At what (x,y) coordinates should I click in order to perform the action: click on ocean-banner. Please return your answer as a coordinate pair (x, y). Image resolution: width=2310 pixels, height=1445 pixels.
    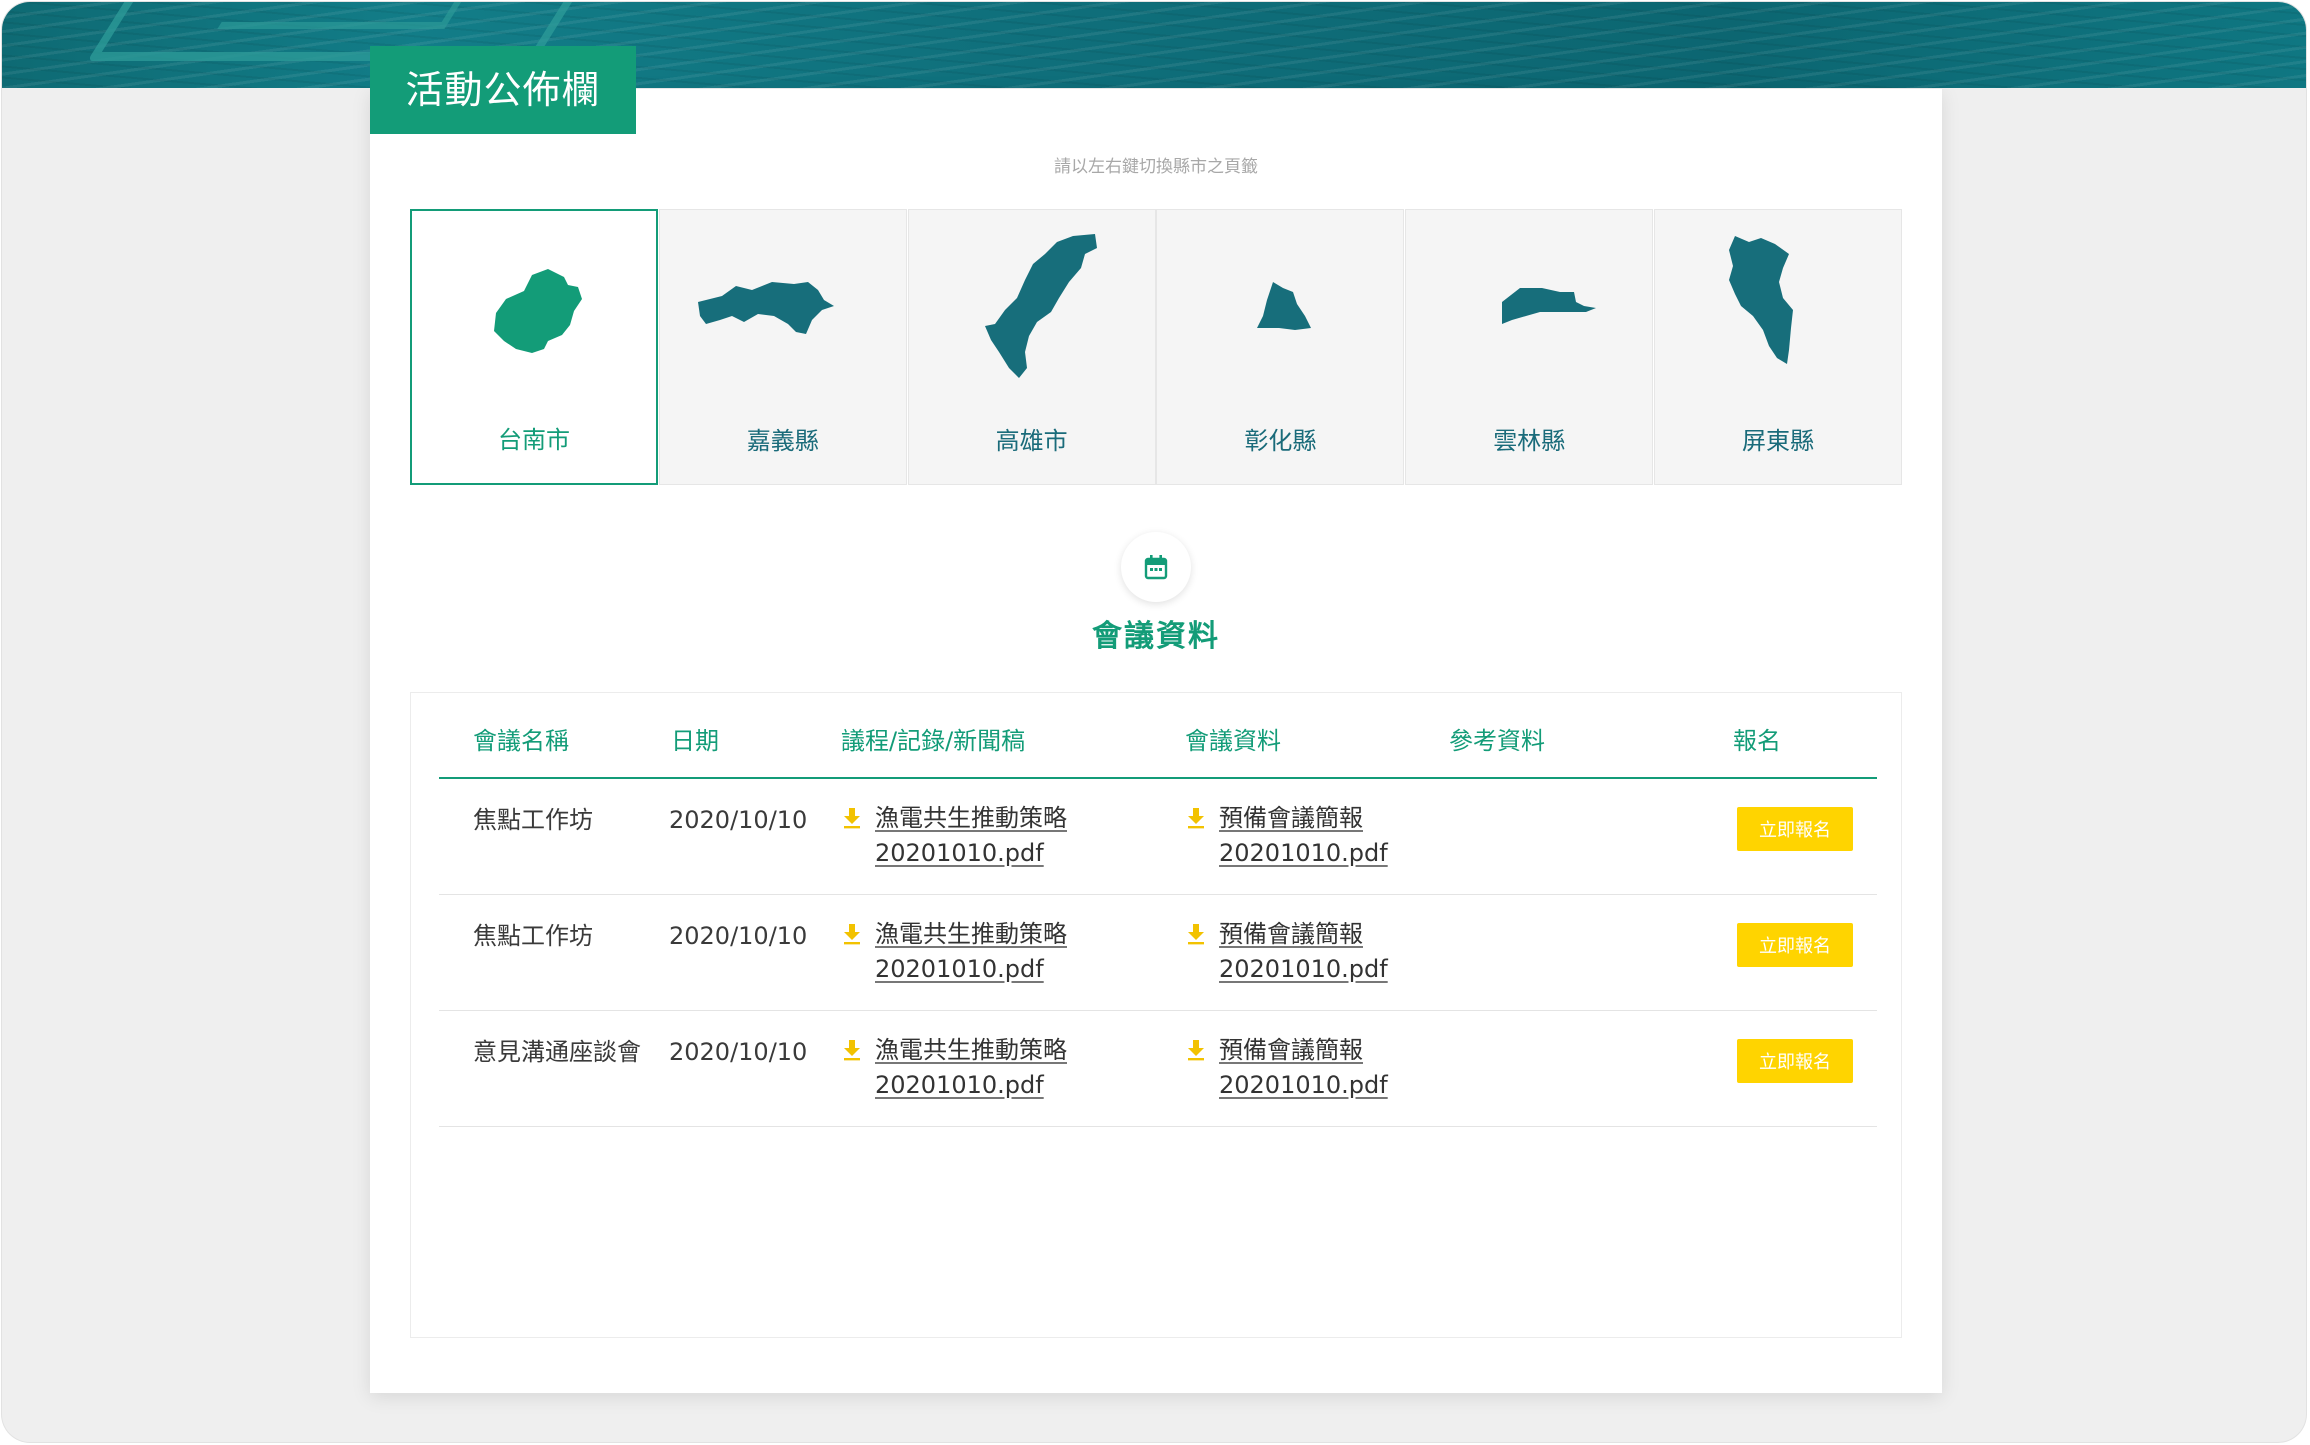
    Looking at the image, I should click on (1154, 45).